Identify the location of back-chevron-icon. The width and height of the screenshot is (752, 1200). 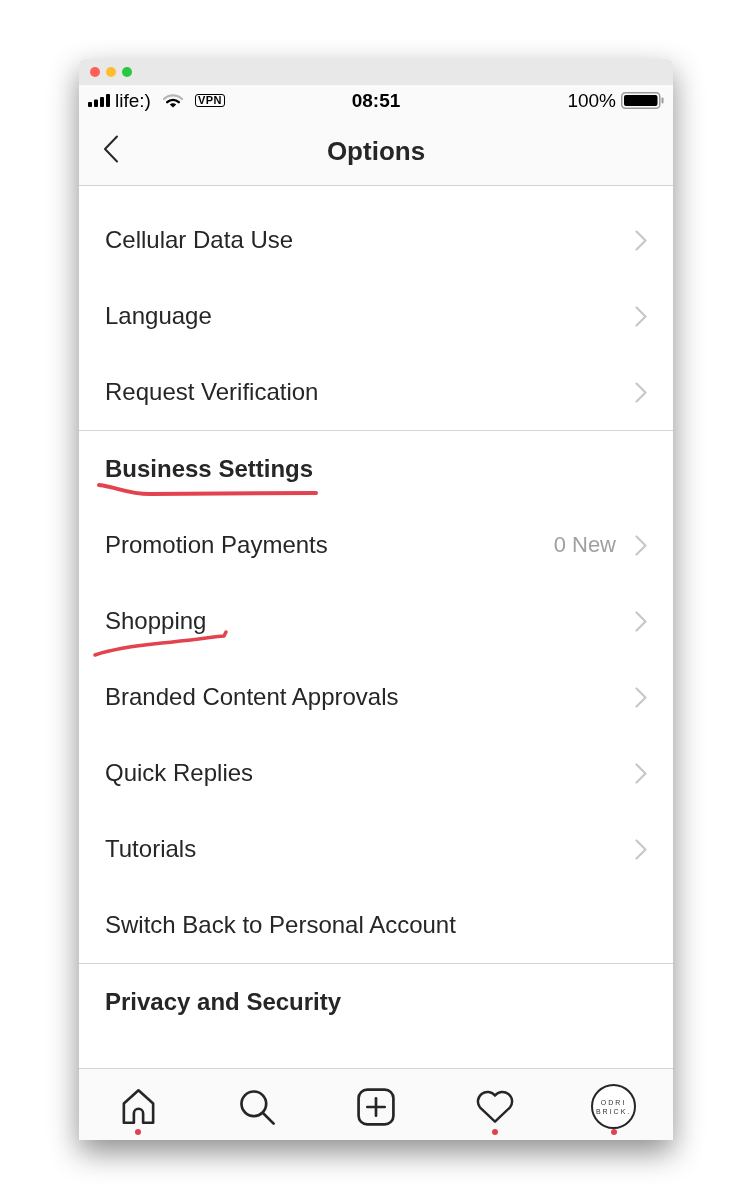
(111, 149).